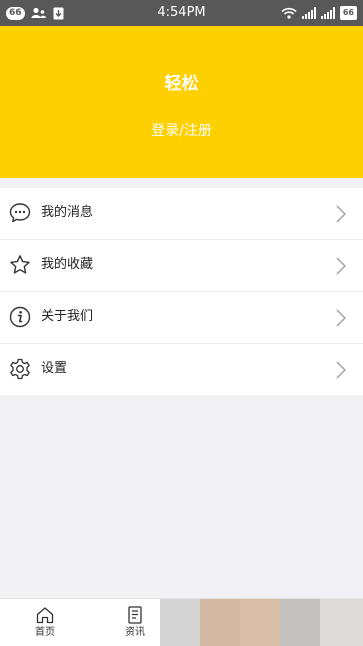  I want to click on star-icon, so click(20, 264).